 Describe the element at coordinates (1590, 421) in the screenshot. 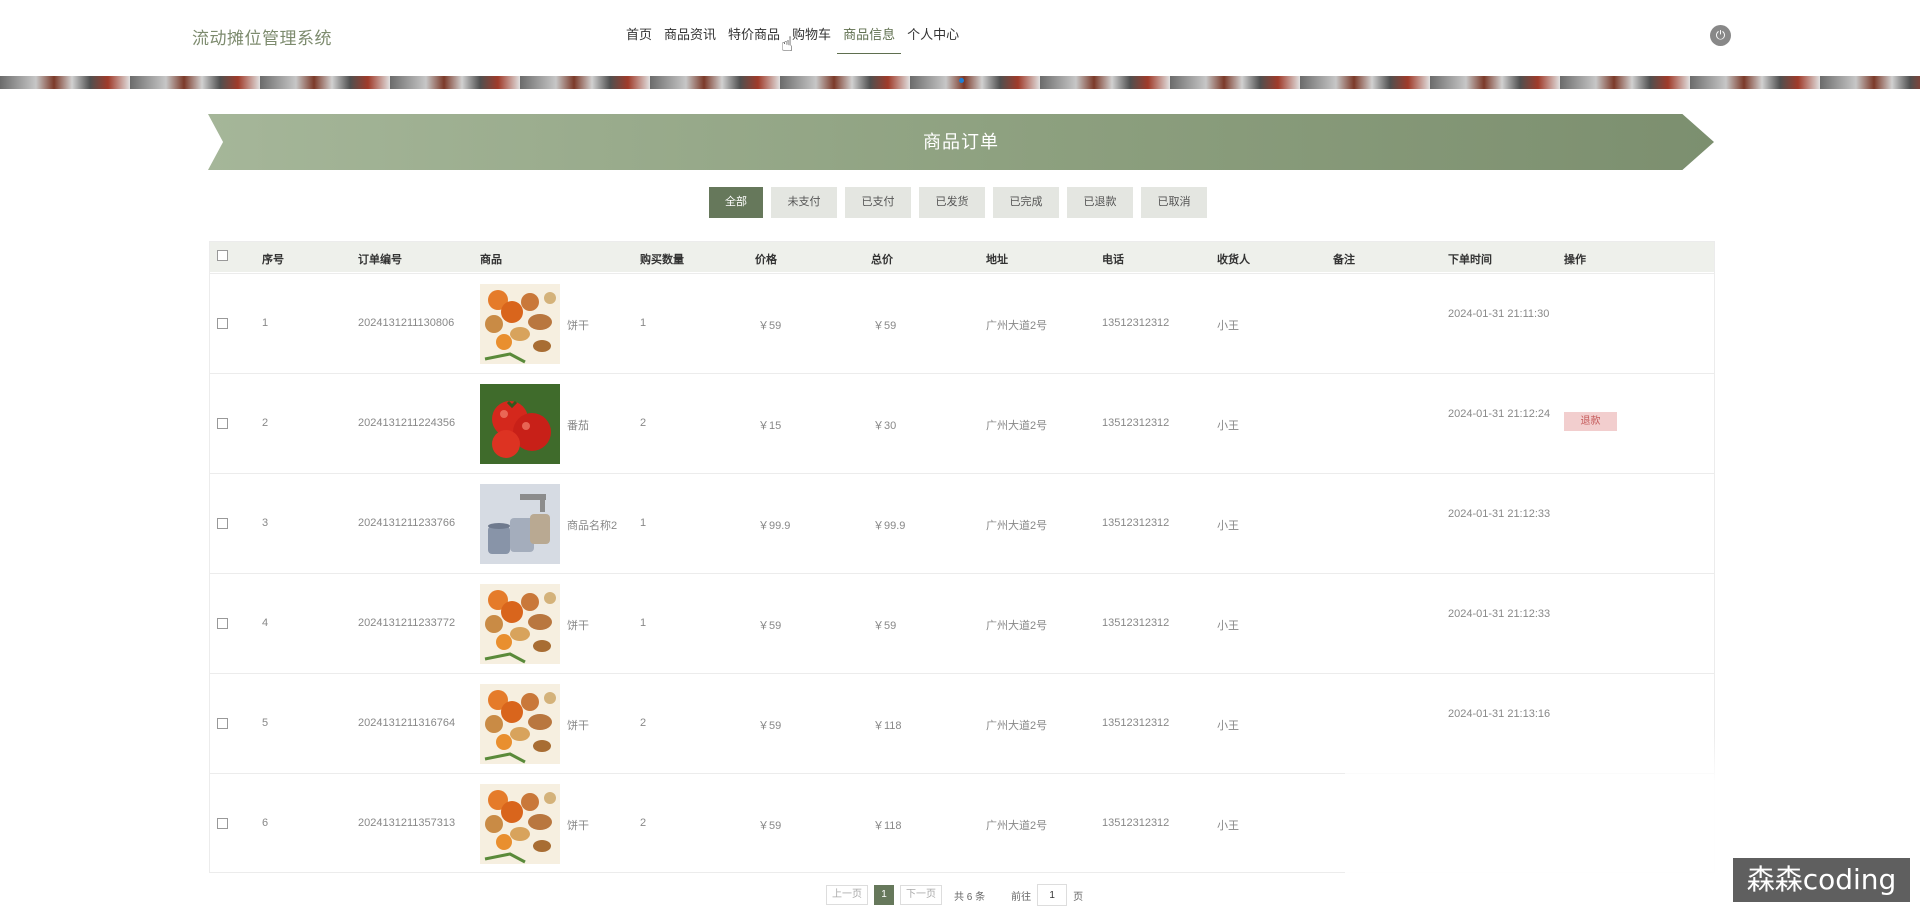

I see `refund-button: 退款` at that location.